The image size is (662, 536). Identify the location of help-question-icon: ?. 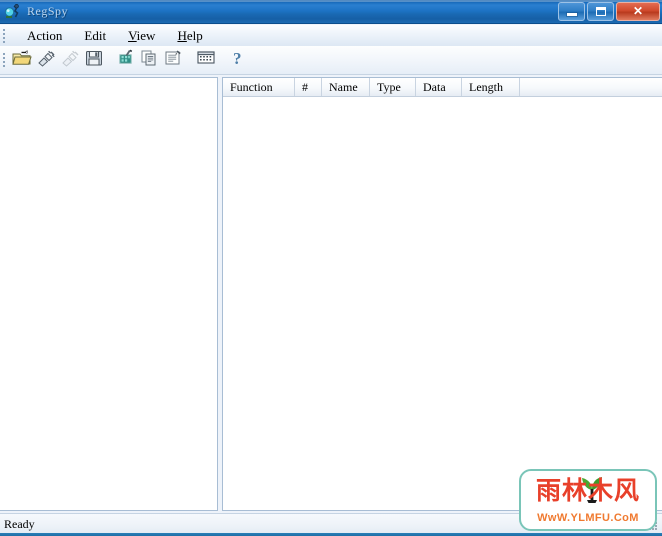
(238, 60).